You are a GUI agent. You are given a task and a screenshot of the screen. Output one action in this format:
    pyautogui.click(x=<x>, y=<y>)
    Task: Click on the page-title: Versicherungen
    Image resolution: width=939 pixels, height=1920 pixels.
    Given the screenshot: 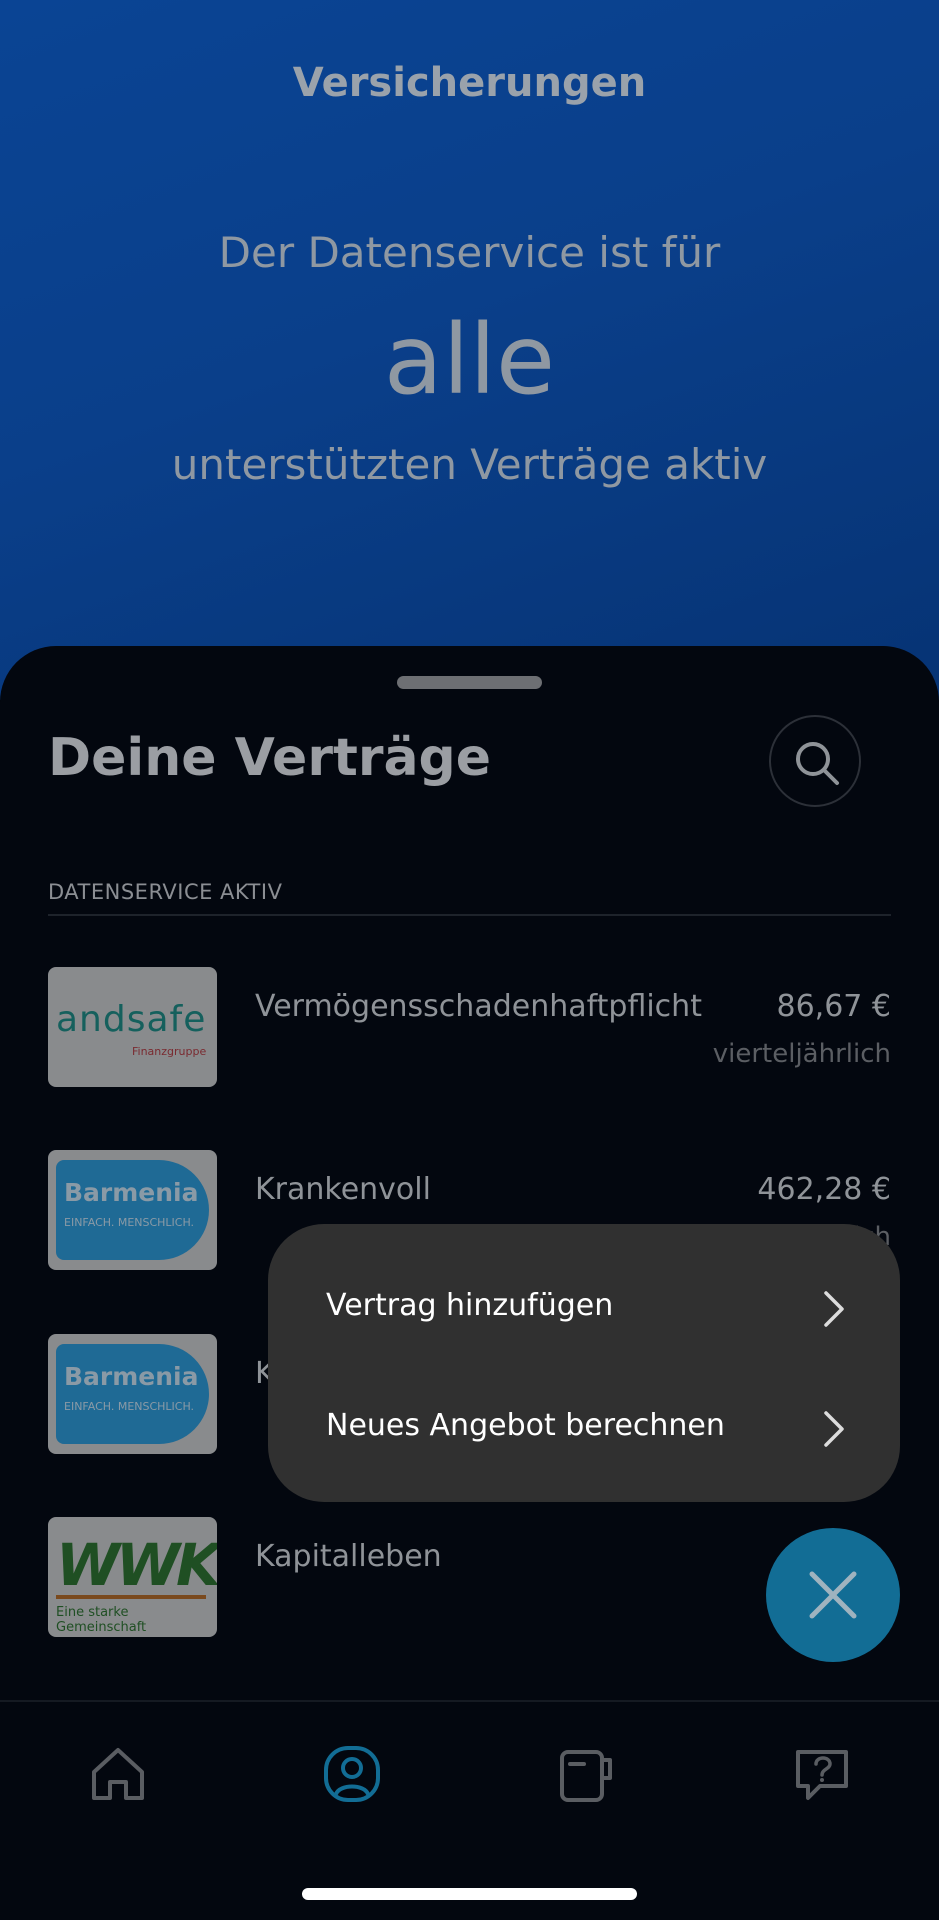 What is the action you would take?
    pyautogui.click(x=469, y=83)
    